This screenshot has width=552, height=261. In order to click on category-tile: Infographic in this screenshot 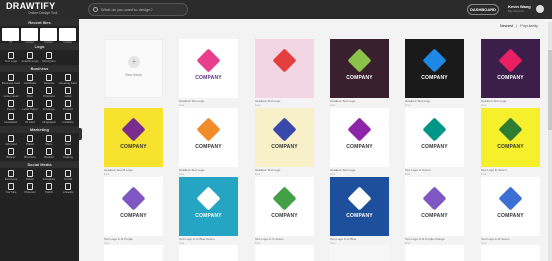, I will do `click(49, 118)`.